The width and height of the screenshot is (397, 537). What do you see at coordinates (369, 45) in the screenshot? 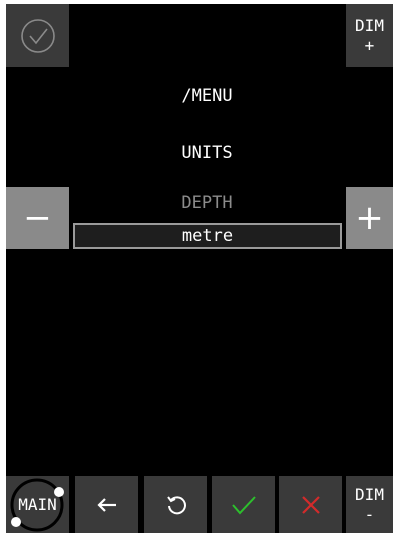
I see `dim-up-sign: +` at bounding box center [369, 45].